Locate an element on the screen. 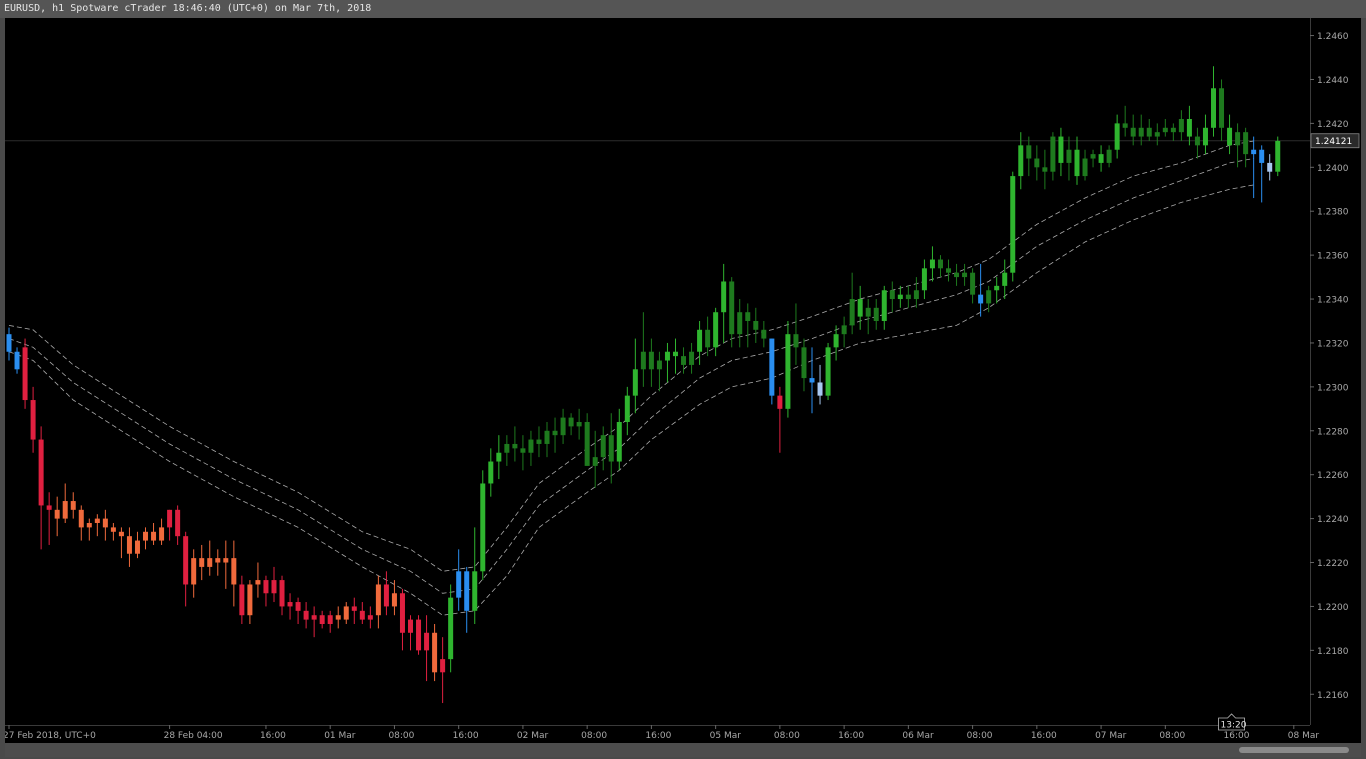 This screenshot has width=1366, height=759. y-axis-tick-label: 1.2220 is located at coordinates (1333, 564).